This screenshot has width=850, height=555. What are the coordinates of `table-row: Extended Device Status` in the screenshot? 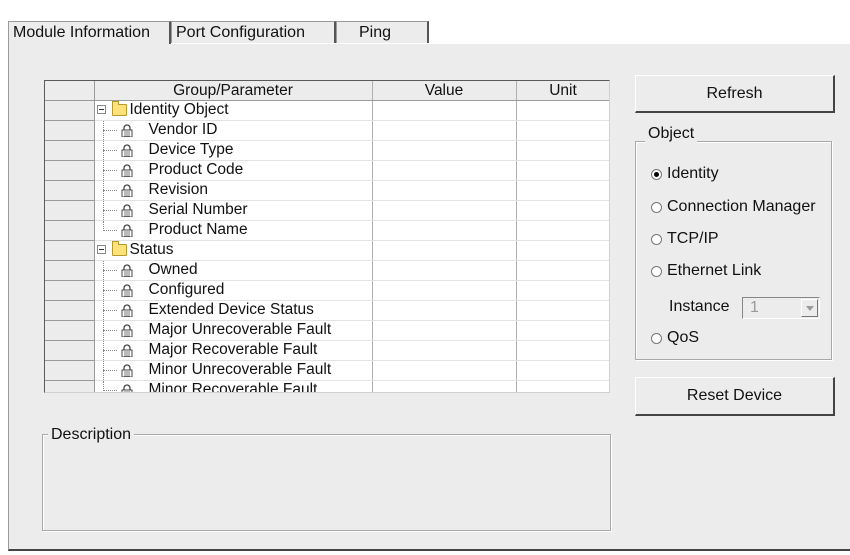 It's located at (327, 310).